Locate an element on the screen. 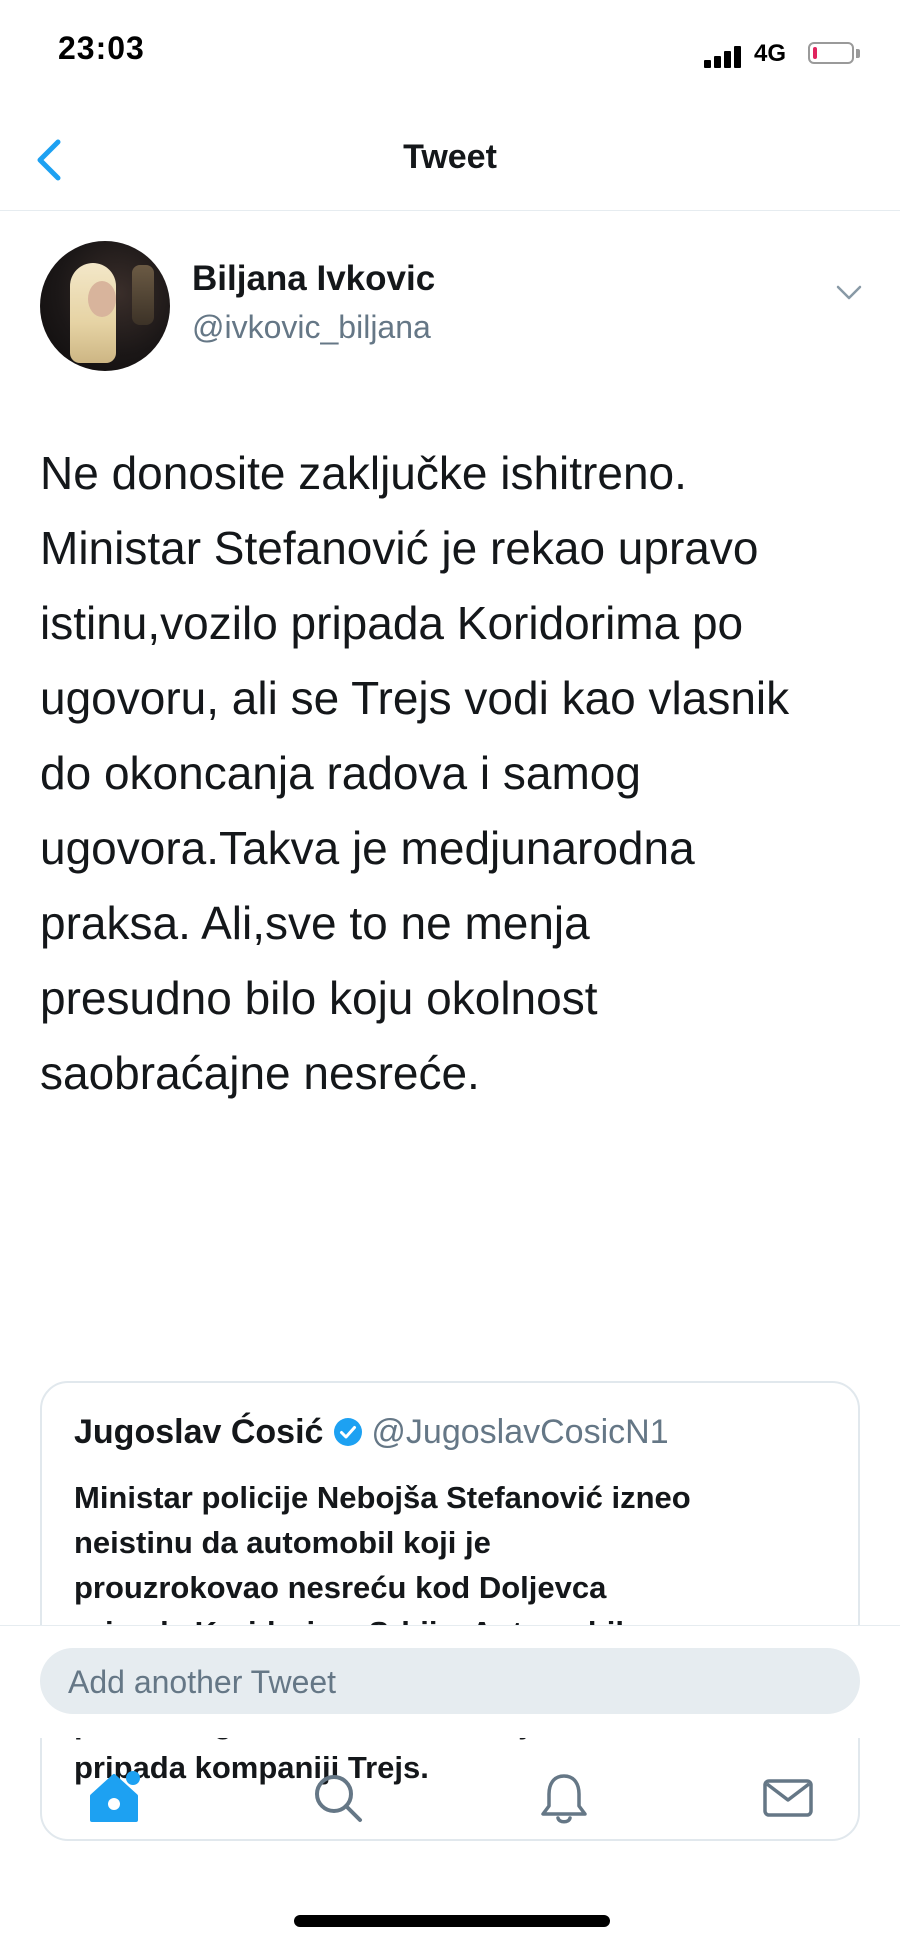 This screenshot has width=900, height=1948. quoted-tweet-header: Jugoslav Ćosić @JugoslavCosicN1 is located at coordinates (371, 1432).